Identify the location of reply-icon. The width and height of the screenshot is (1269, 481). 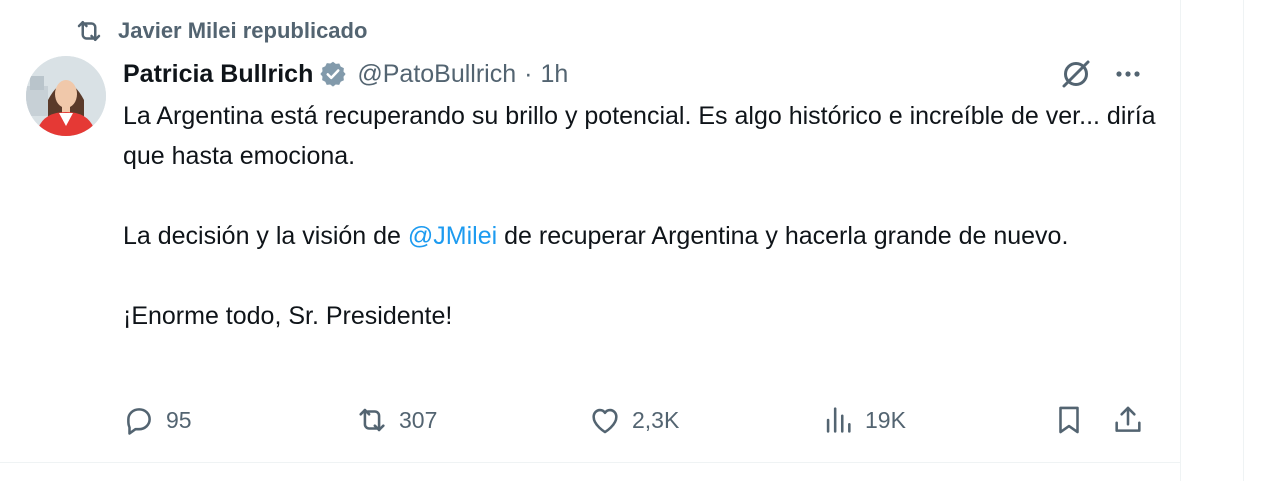
(139, 421).